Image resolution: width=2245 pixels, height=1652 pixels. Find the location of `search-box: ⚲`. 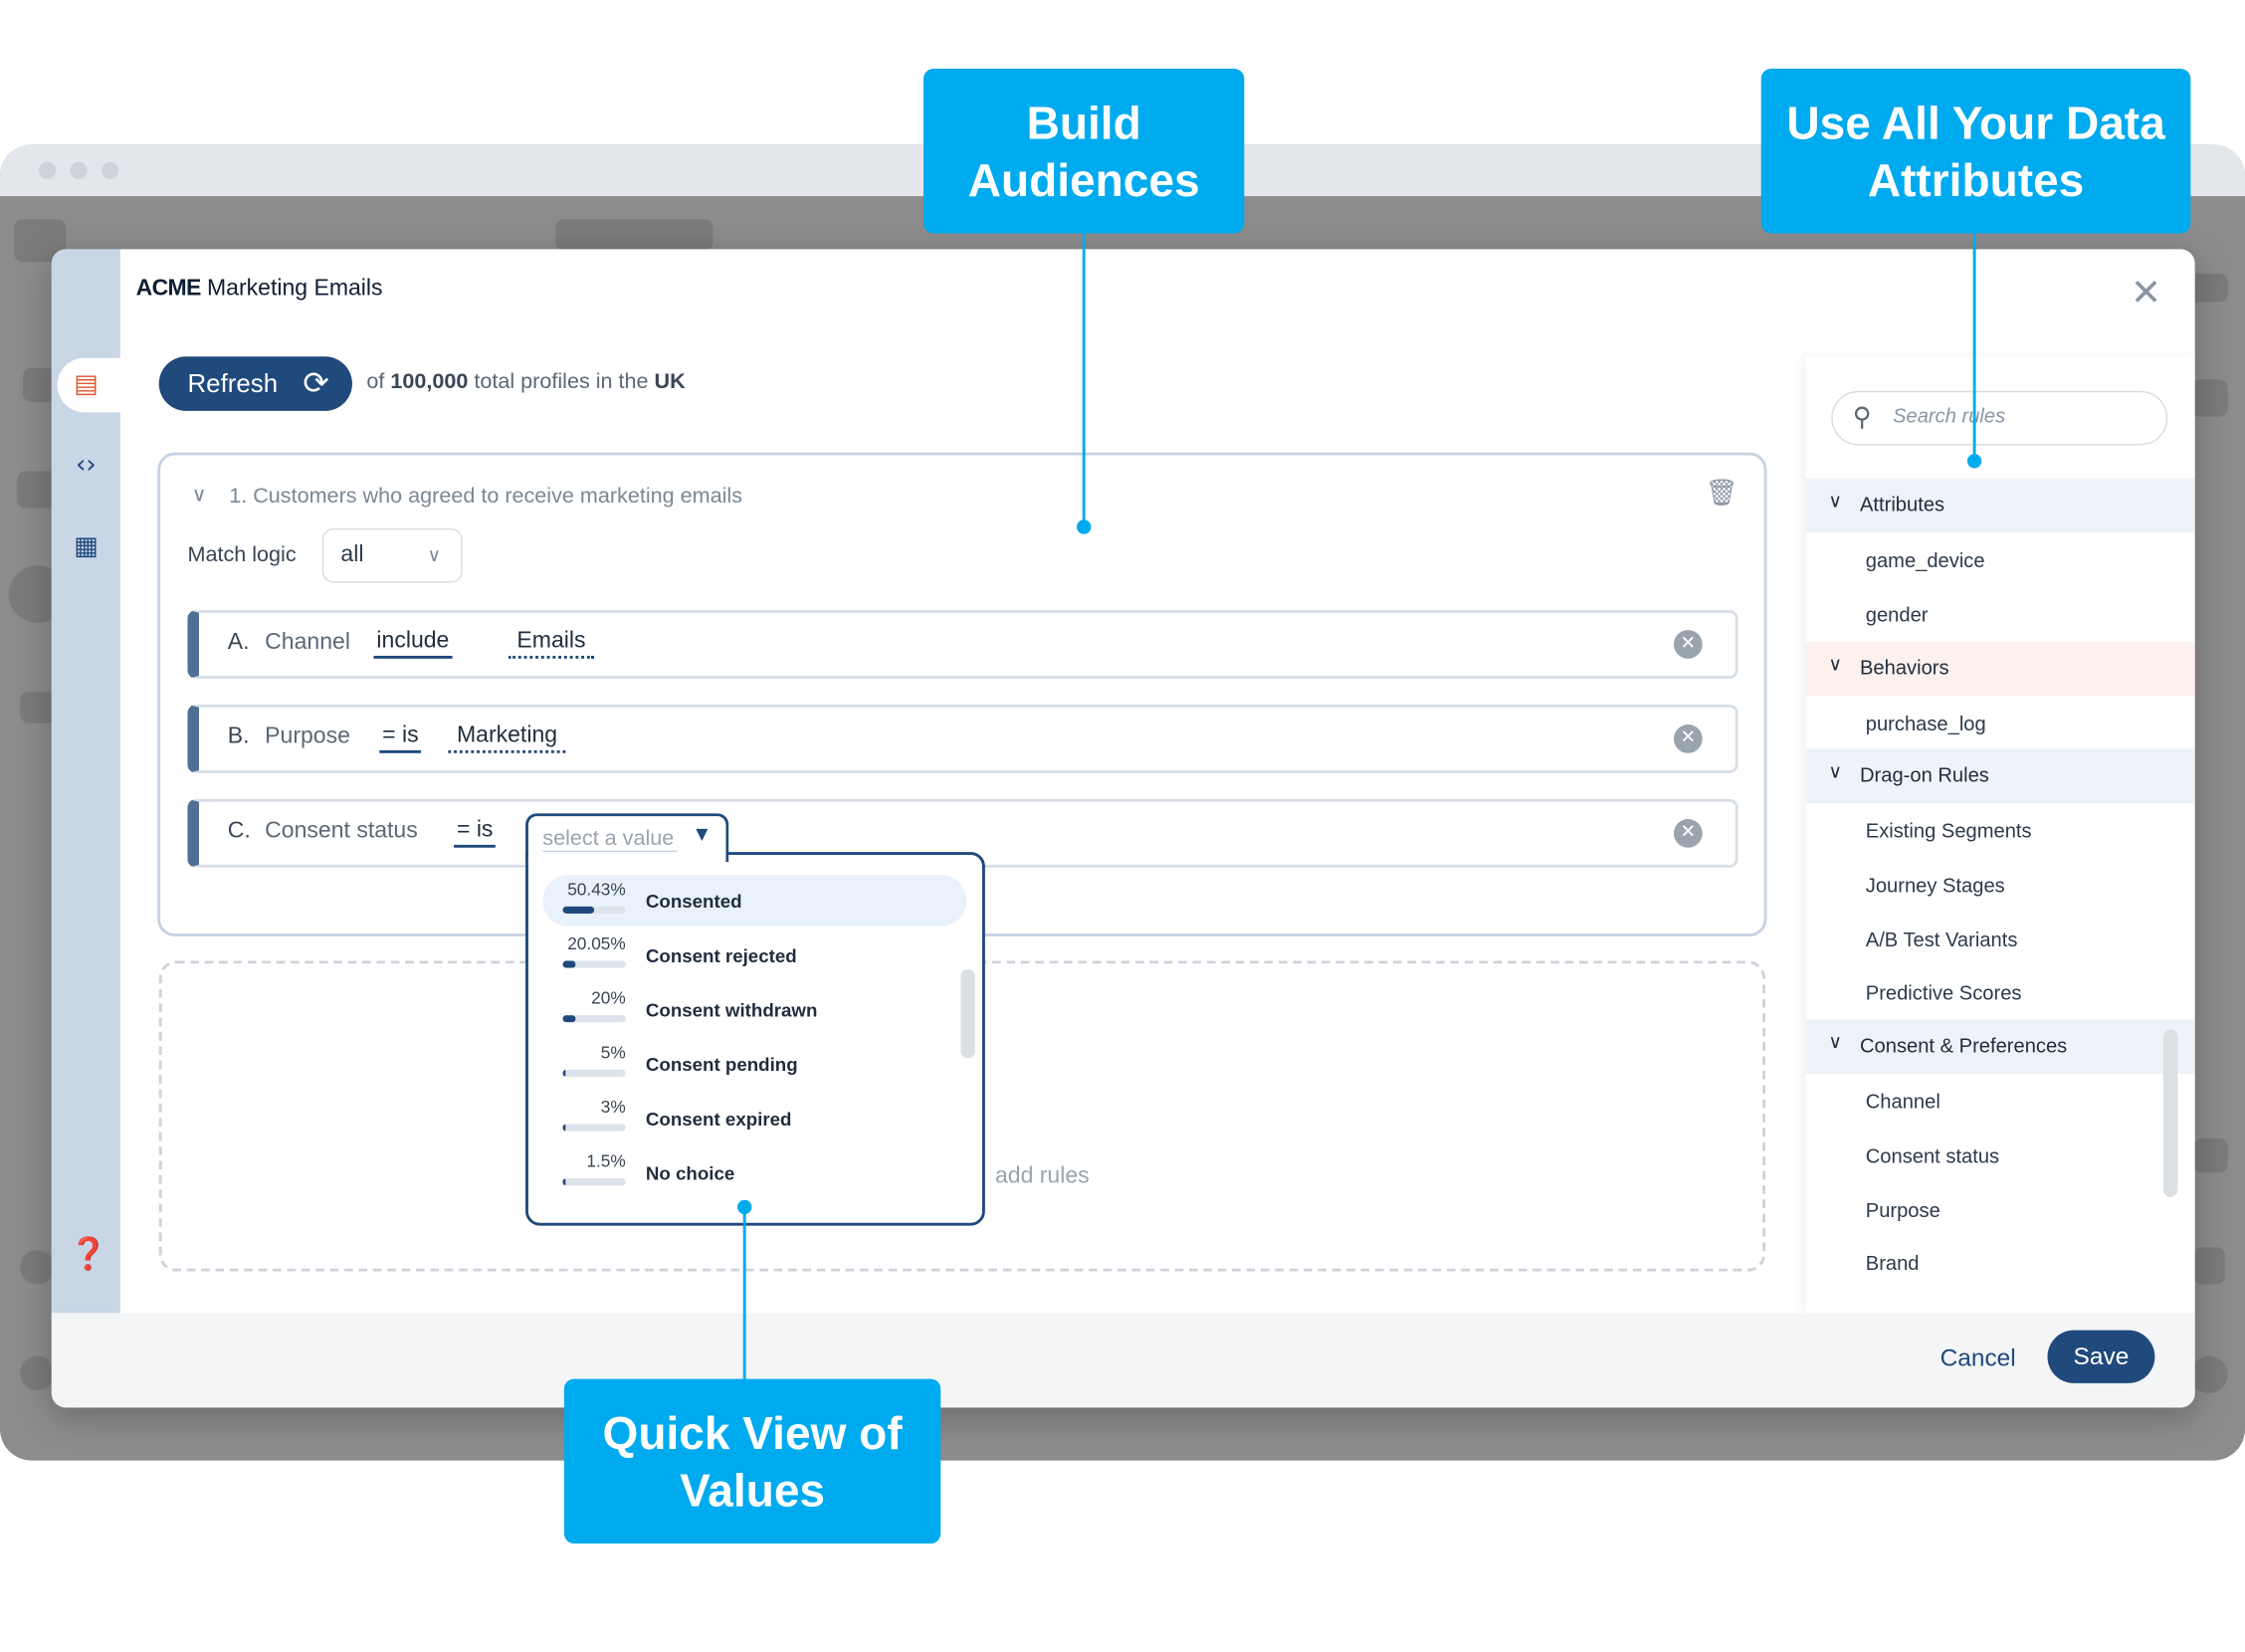

search-box: ⚲ is located at coordinates (1999, 418).